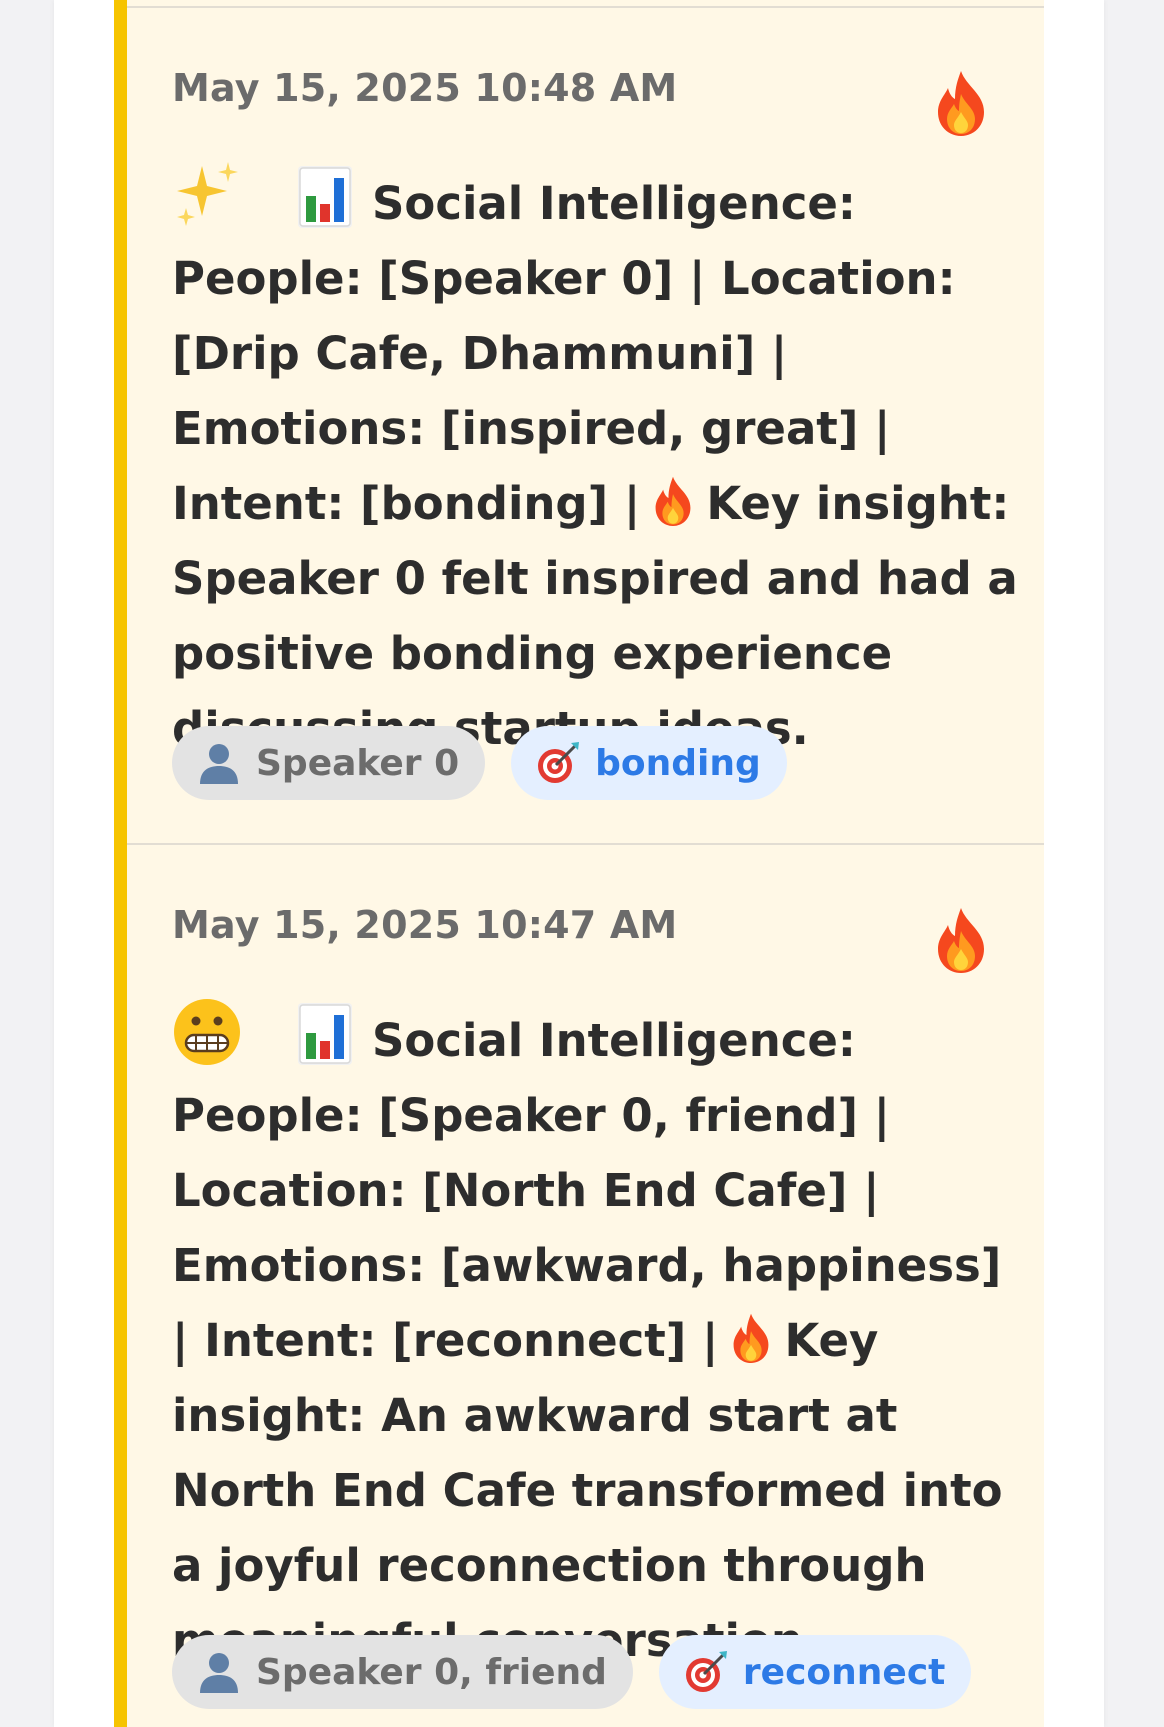  Describe the element at coordinates (678, 763) in the screenshot. I see `intent-tag-label: bonding` at that location.